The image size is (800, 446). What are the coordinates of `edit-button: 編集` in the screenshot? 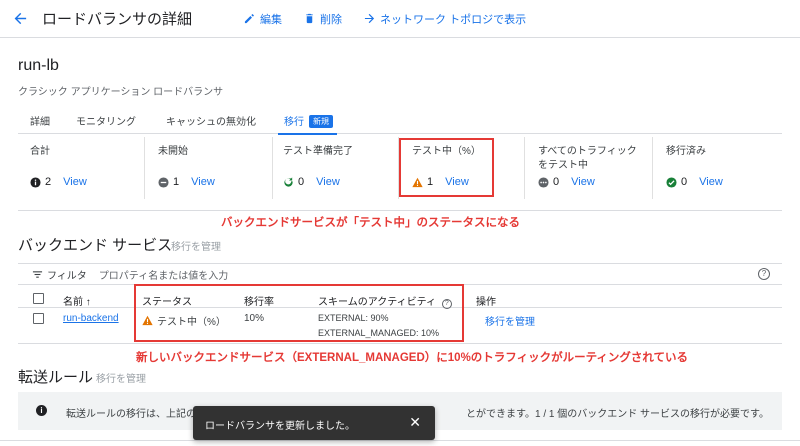 It's located at (263, 19).